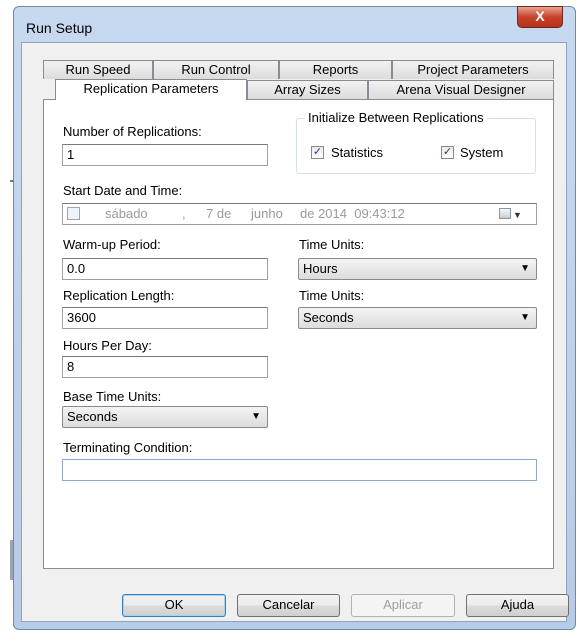  I want to click on start-date-picker: sábado , 7 de junho de 2014 09:43:12 ▼, so click(299, 214).